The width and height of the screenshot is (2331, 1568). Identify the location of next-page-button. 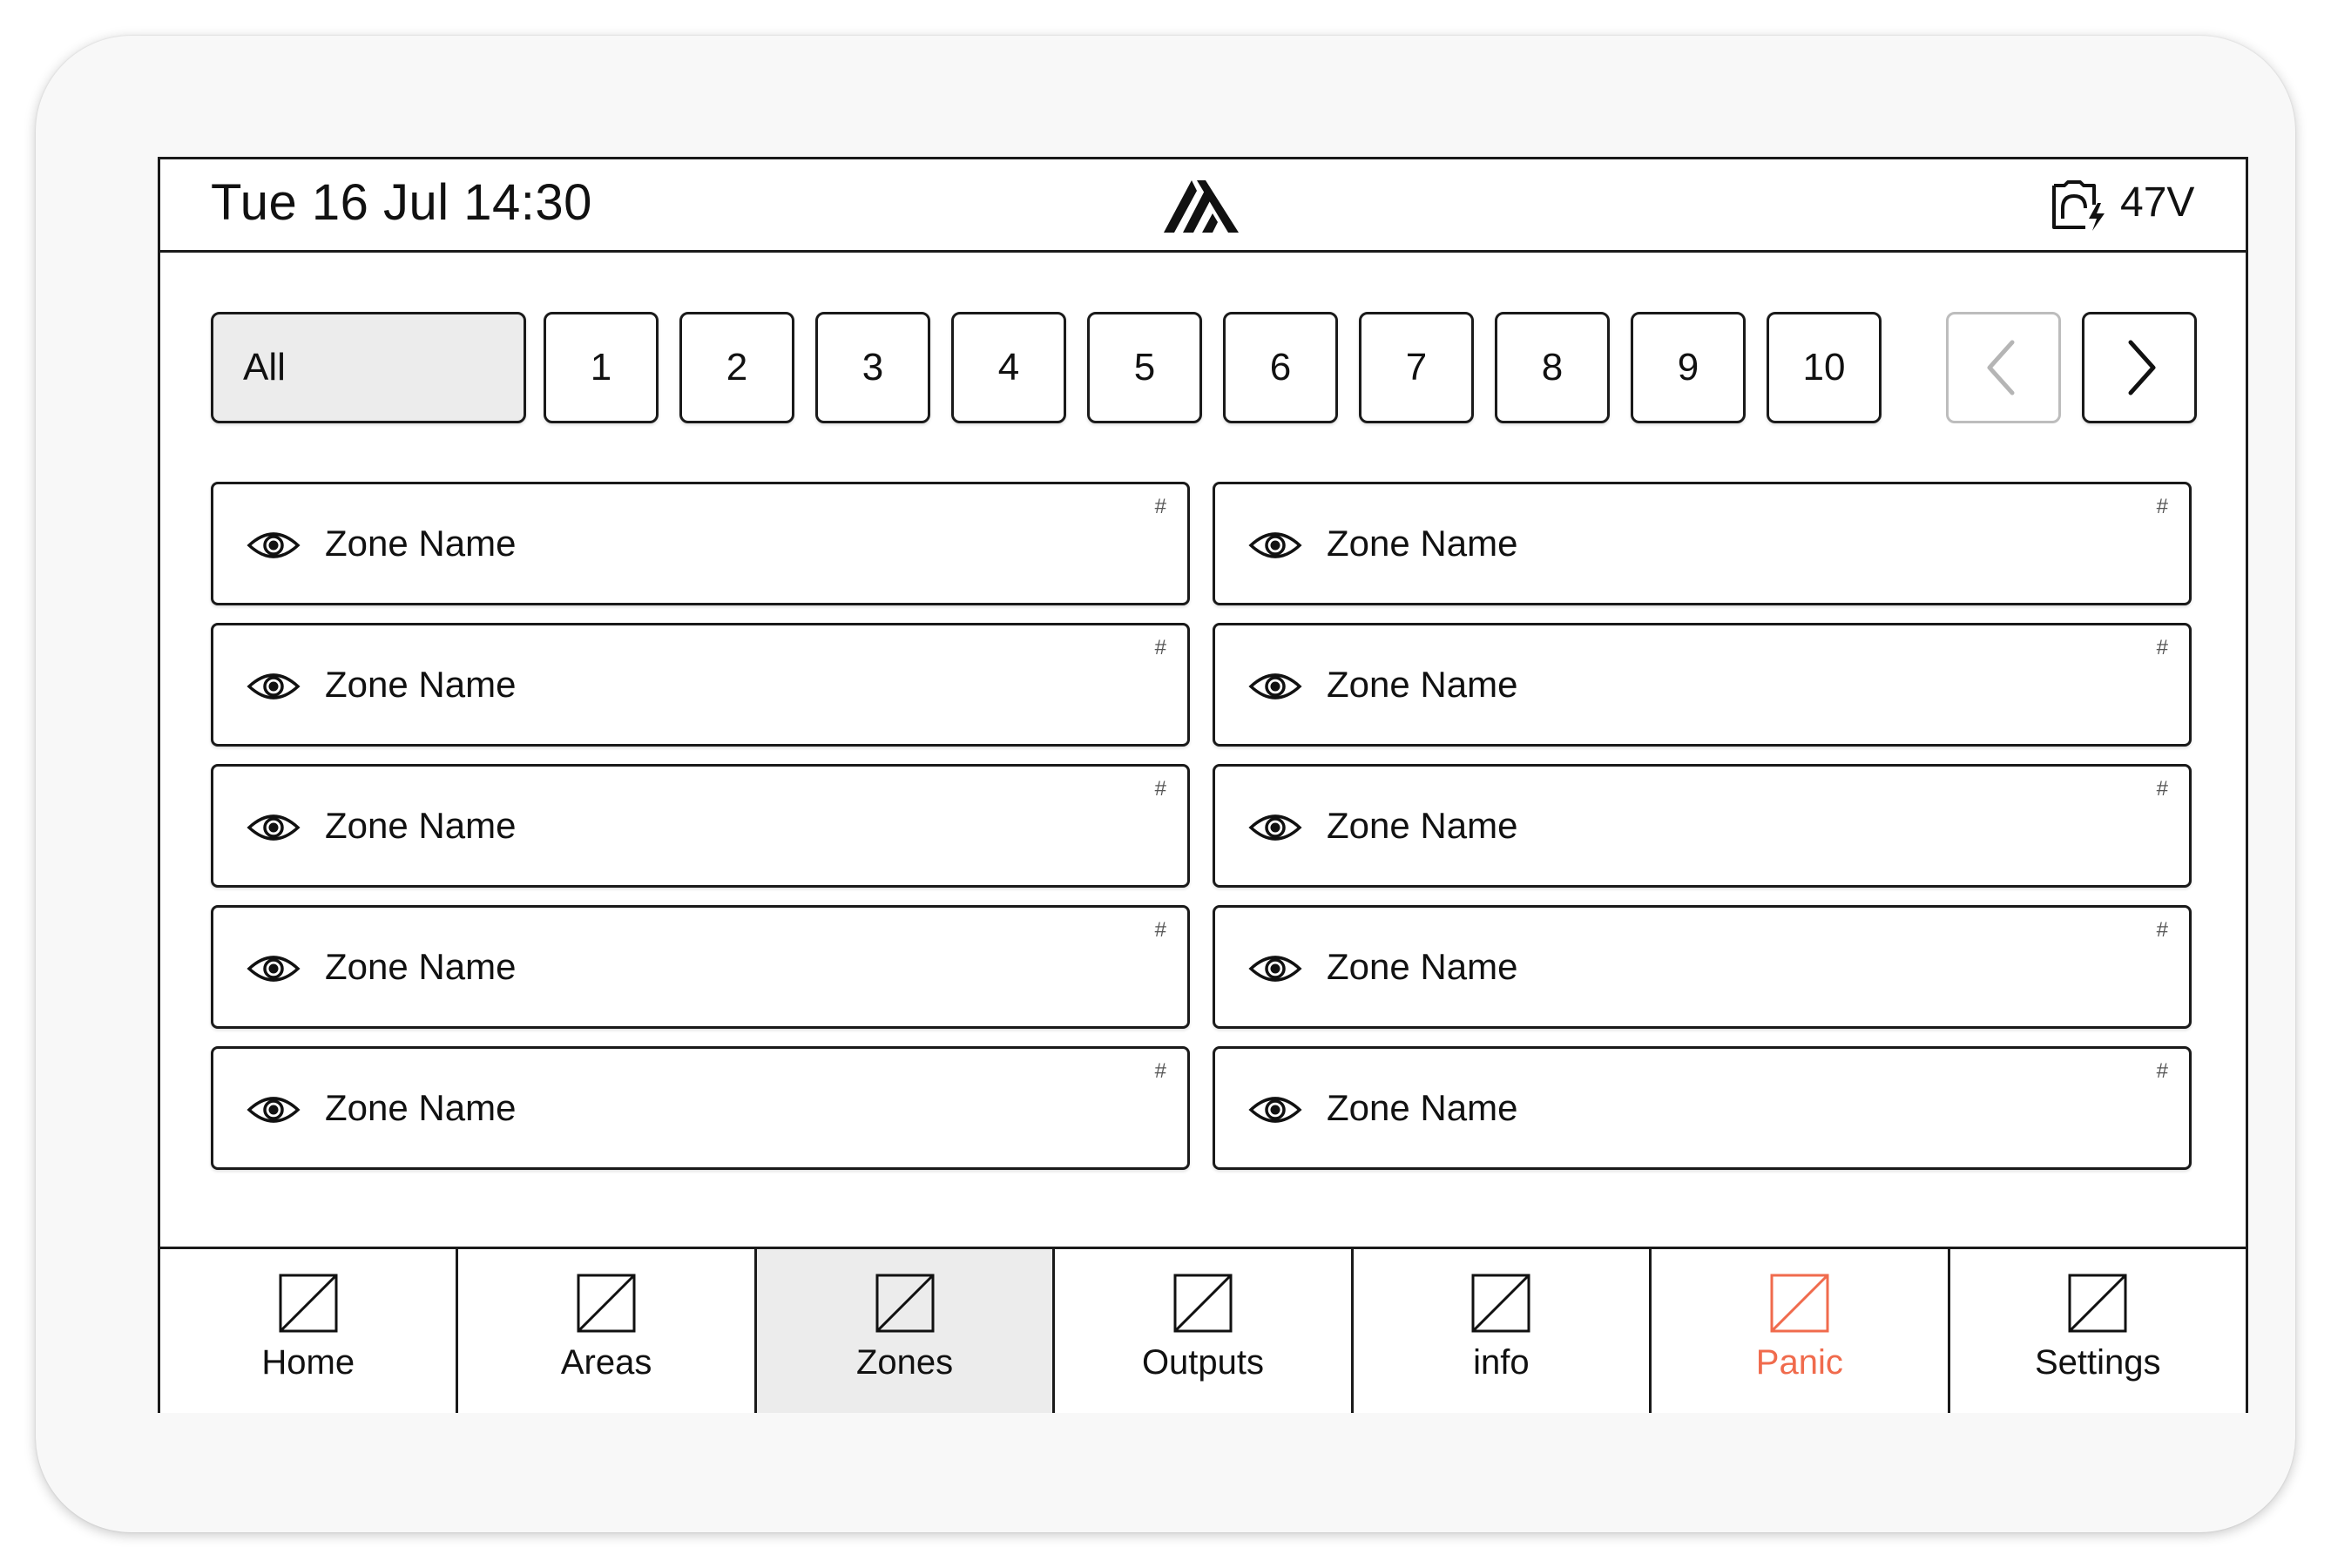
(2139, 367).